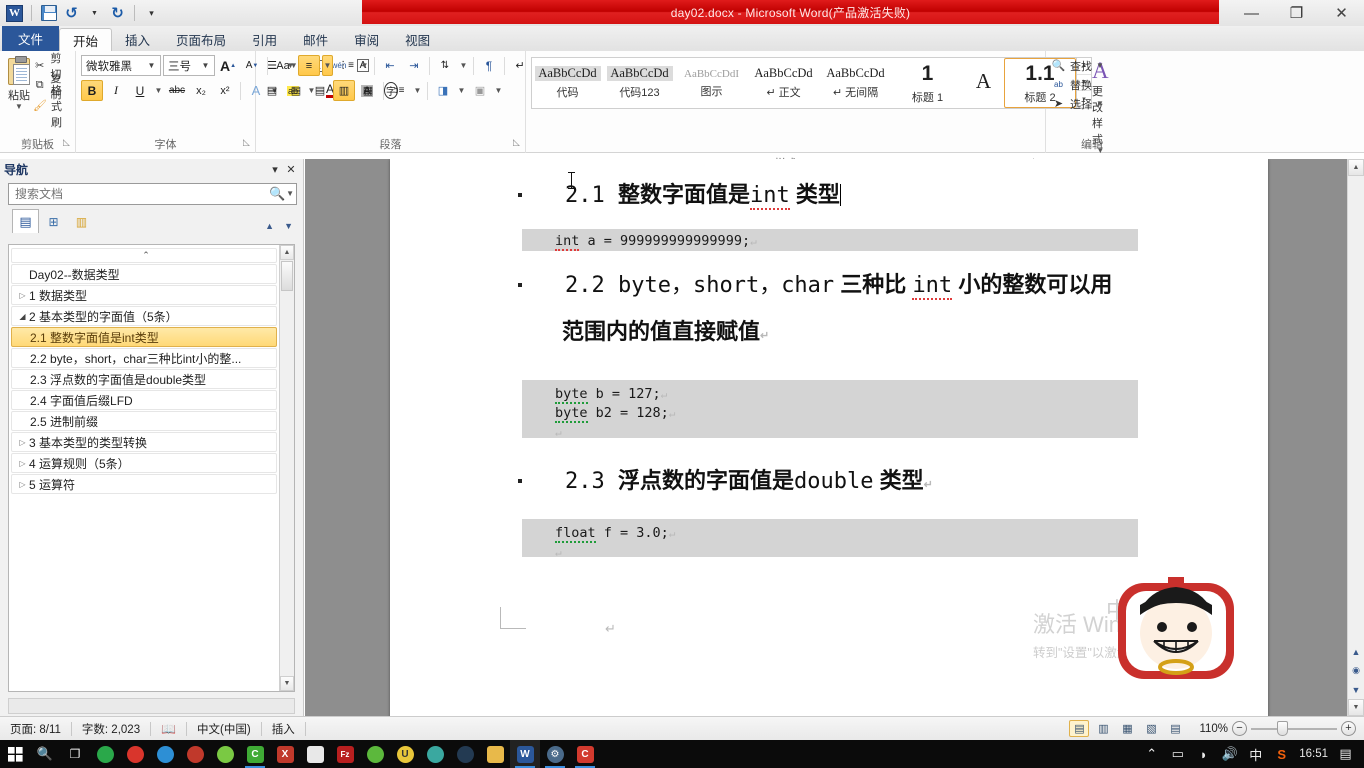 Image resolution: width=1364 pixels, height=768 pixels. I want to click on navigation-close-icon: ✕, so click(291, 169).